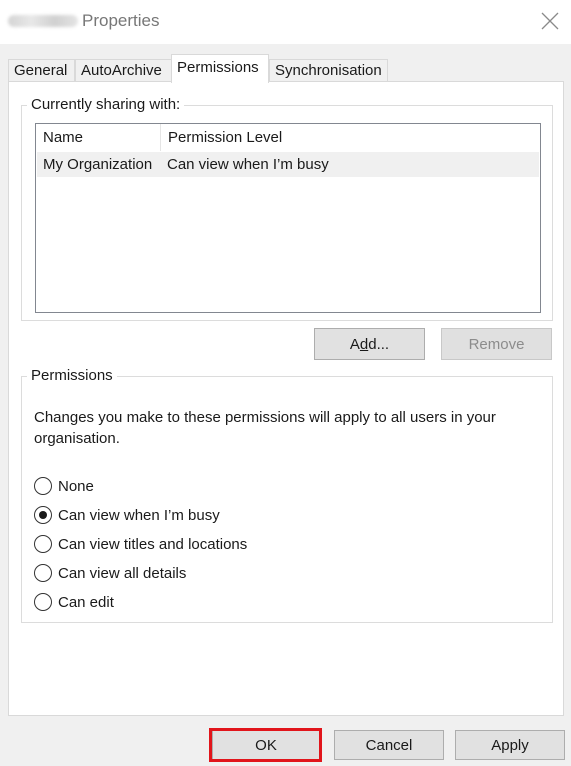 This screenshot has height=766, width=571. I want to click on row-name: My Organization, so click(98, 164).